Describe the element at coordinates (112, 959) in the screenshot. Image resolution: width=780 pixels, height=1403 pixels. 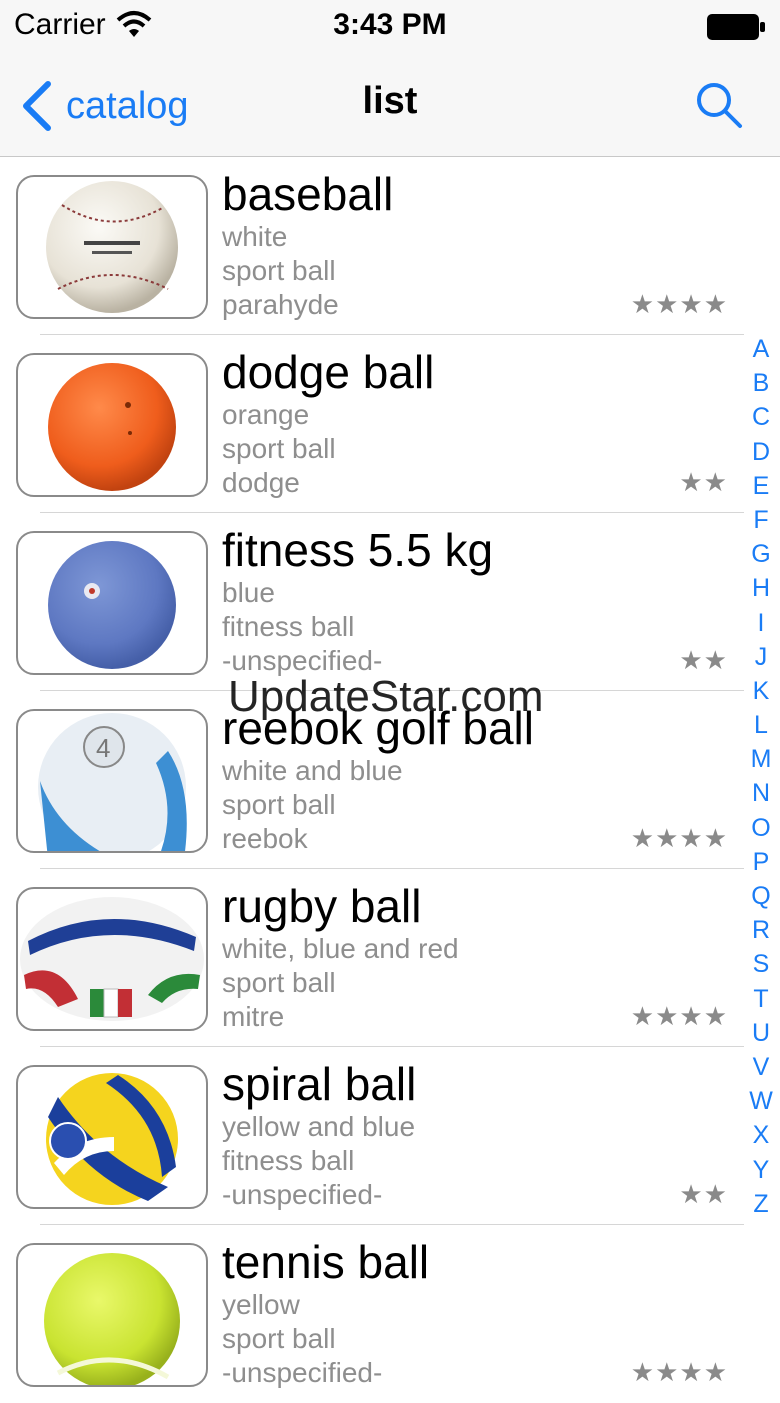
I see `rugby-ball-image` at that location.